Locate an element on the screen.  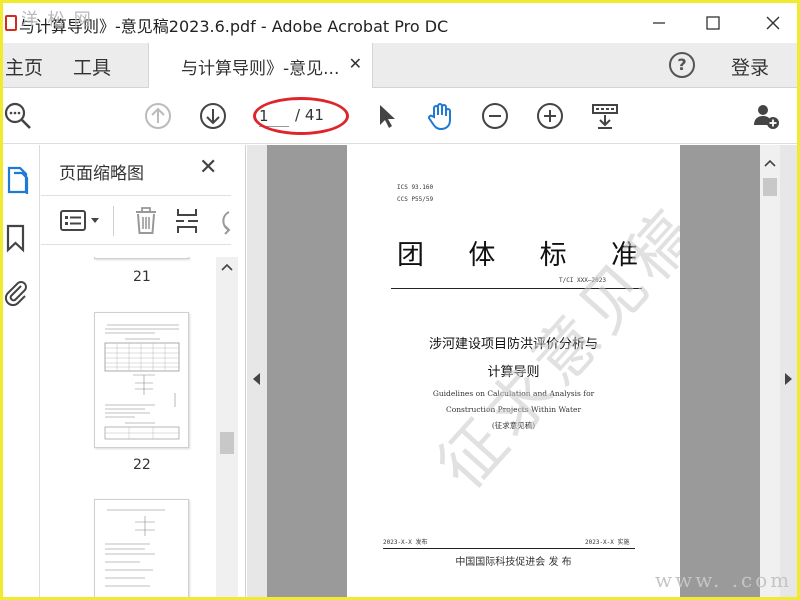
maximize-button is located at coordinates (713, 23).